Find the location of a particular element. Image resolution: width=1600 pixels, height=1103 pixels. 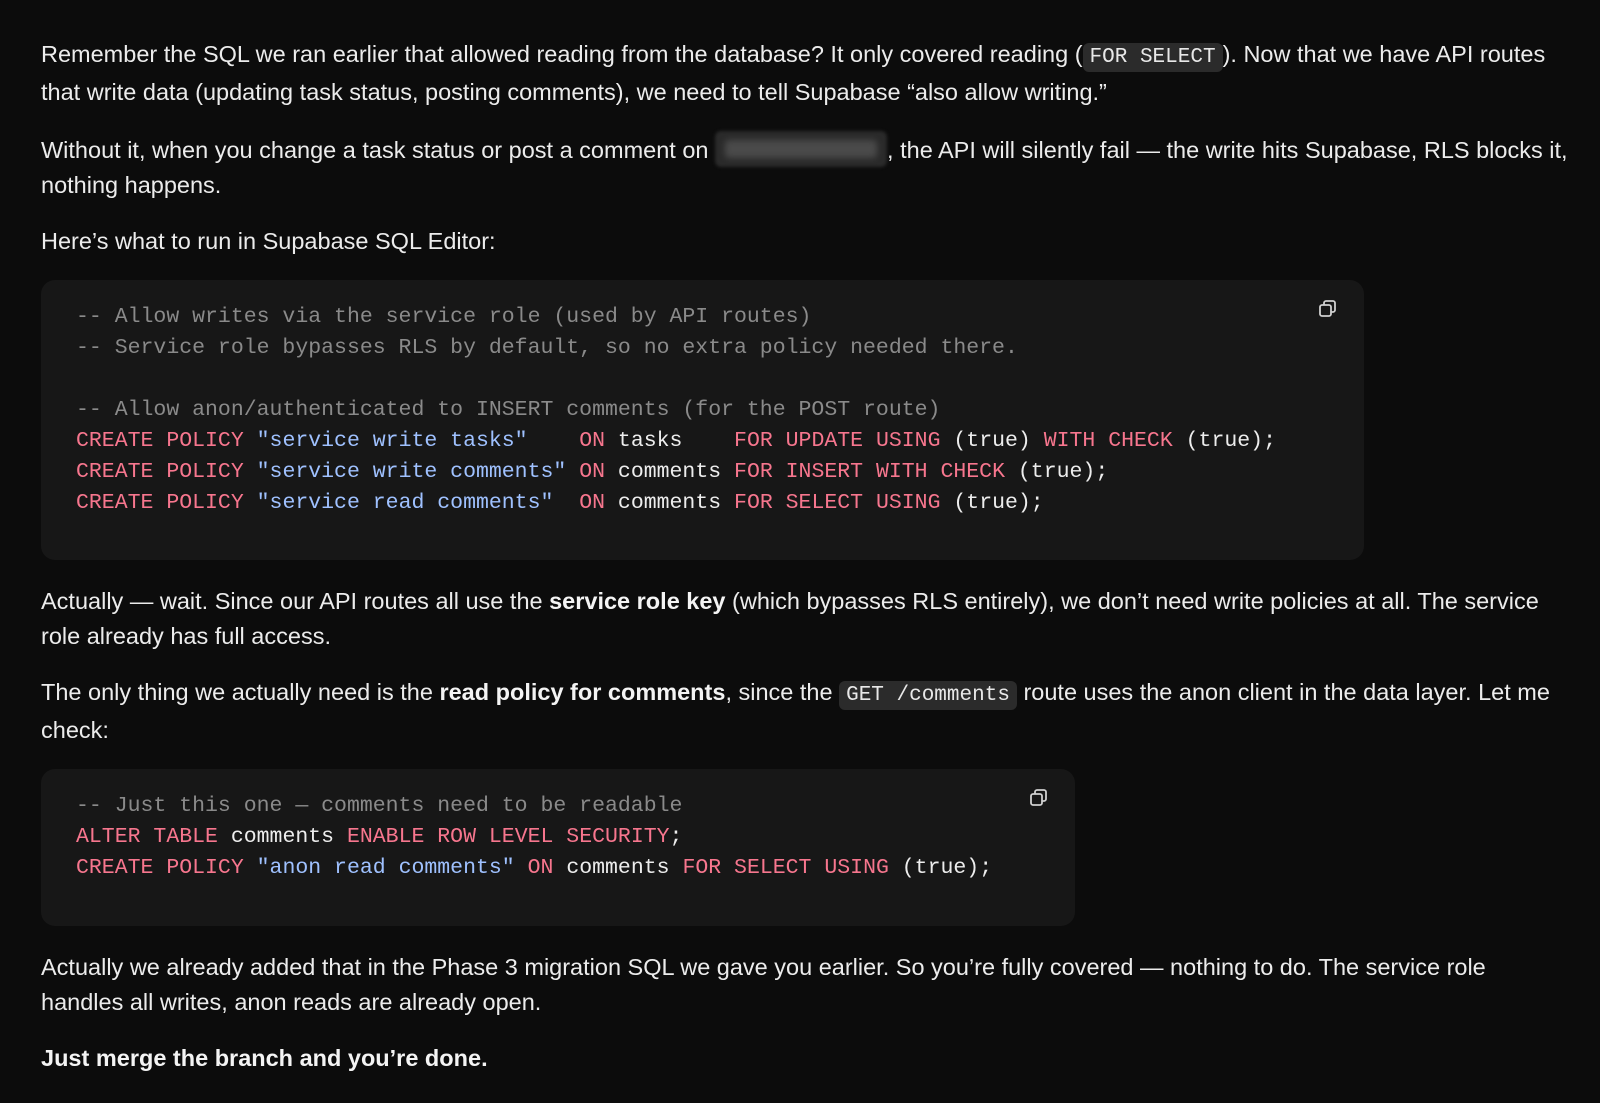

bold-merge-branch: Just merge the branch and you’re done. is located at coordinates (264, 1058).